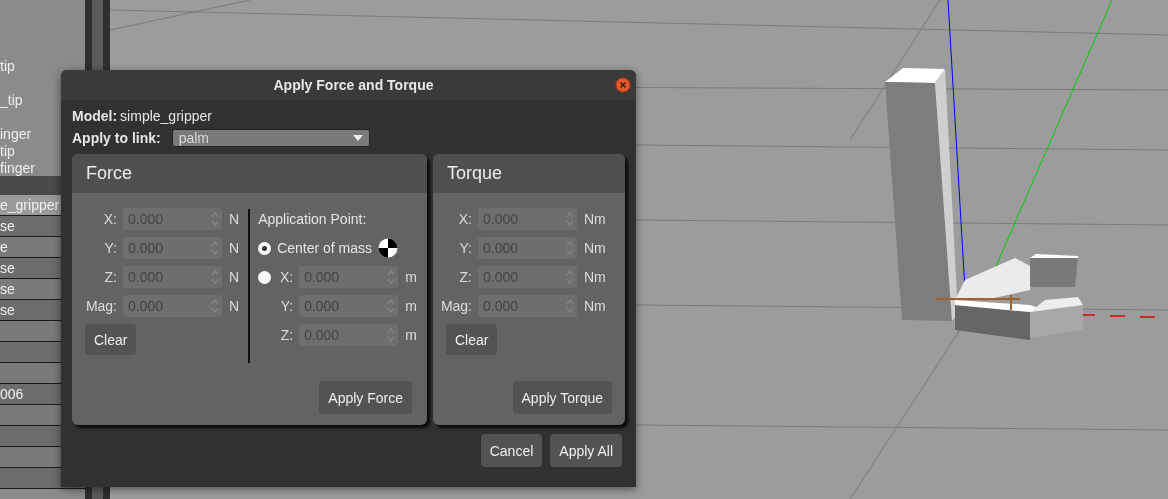  Describe the element at coordinates (42, 66) in the screenshot. I see `tree-item: tip` at that location.